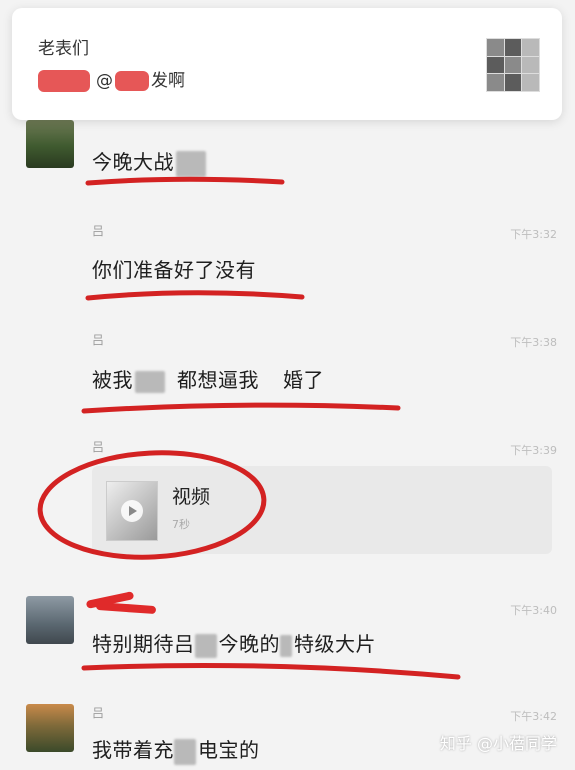 The width and height of the screenshot is (575, 770). I want to click on message-text: 今晚大战, so click(149, 161).